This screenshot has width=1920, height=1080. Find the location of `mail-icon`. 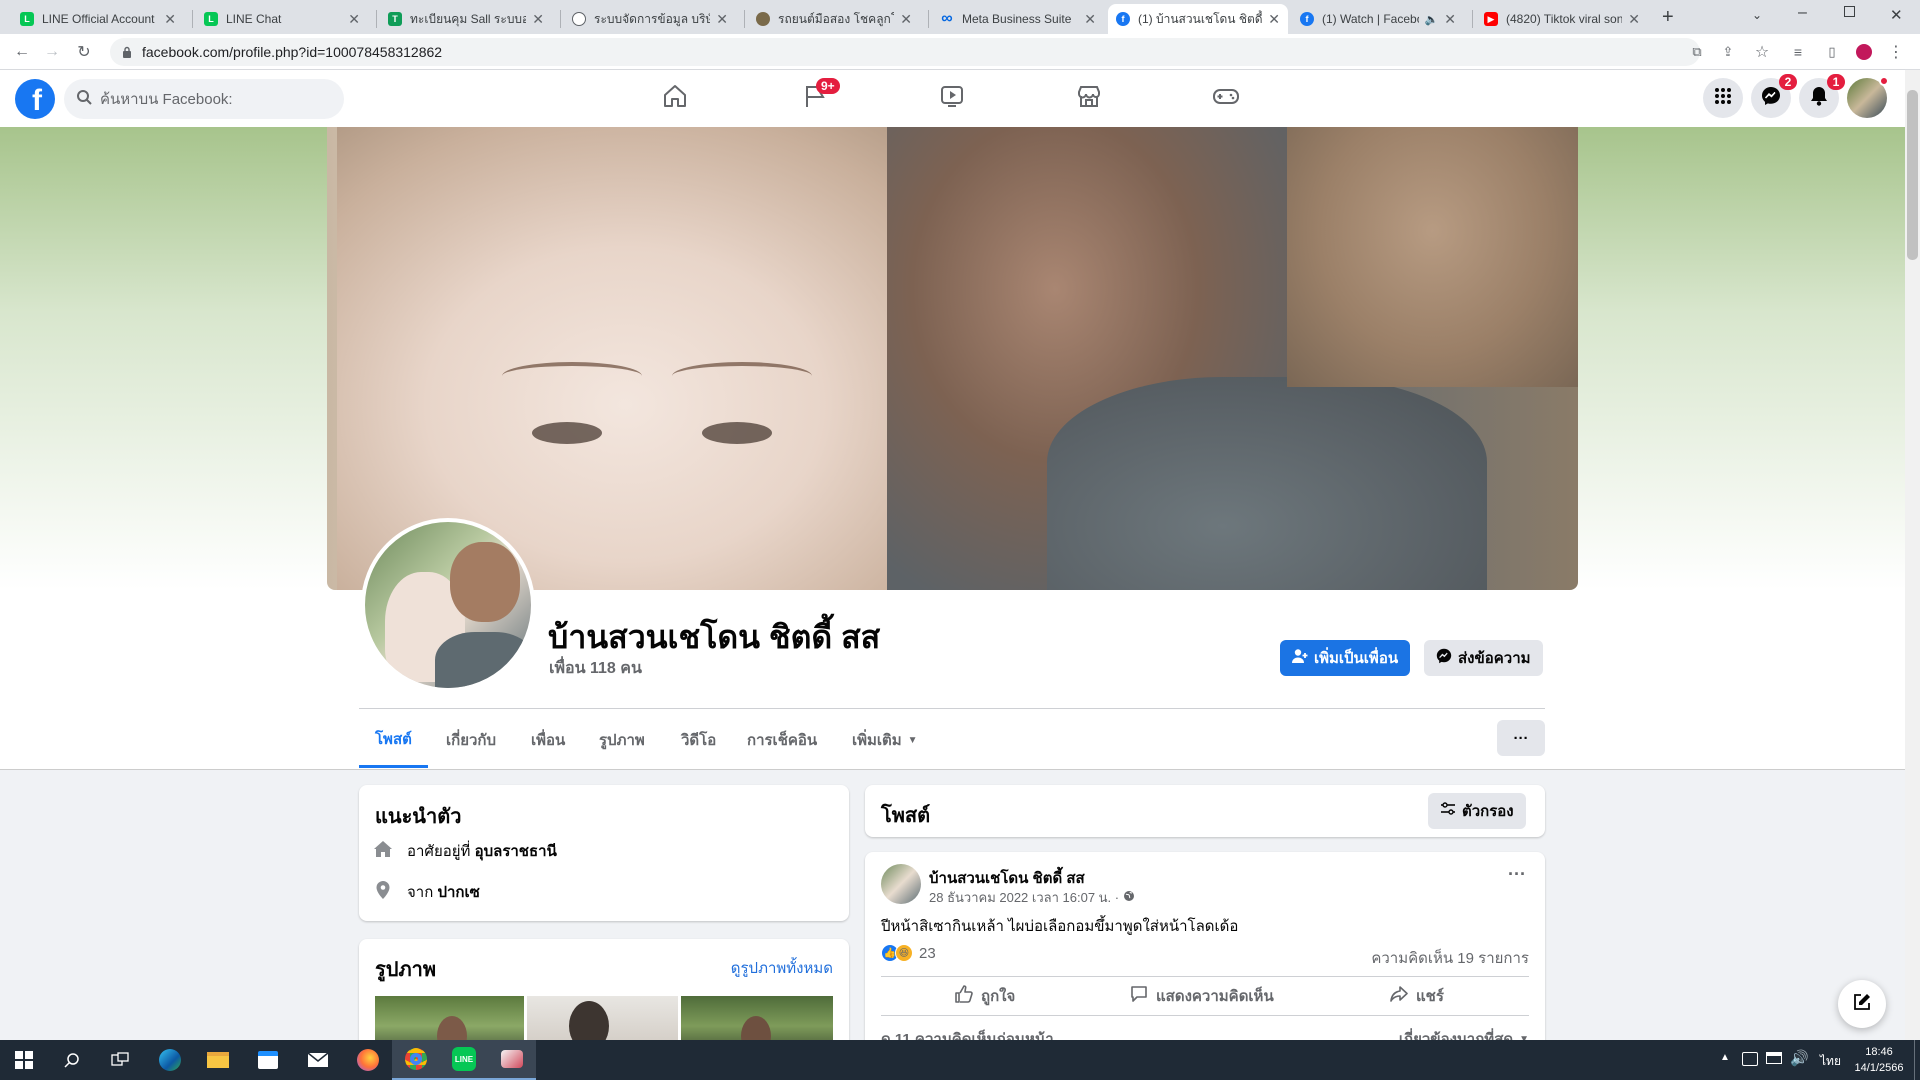

mail-icon is located at coordinates (318, 1060).